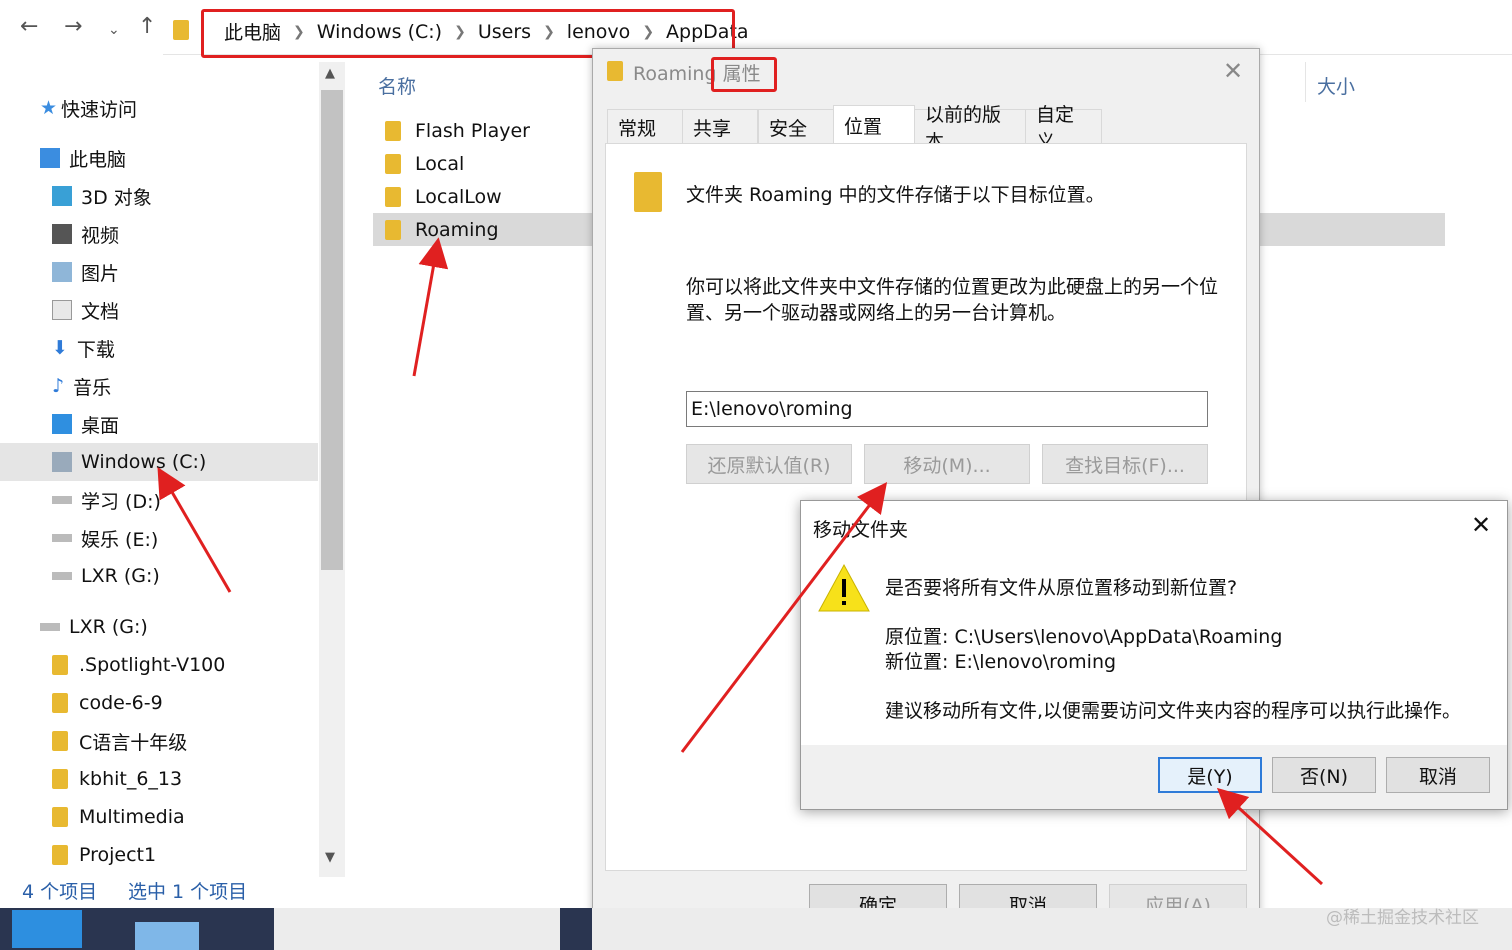 This screenshot has height=950, width=1512. Describe the element at coordinates (88, 108) in the screenshot. I see `nav-quick-access: ★ 快速访问` at that location.